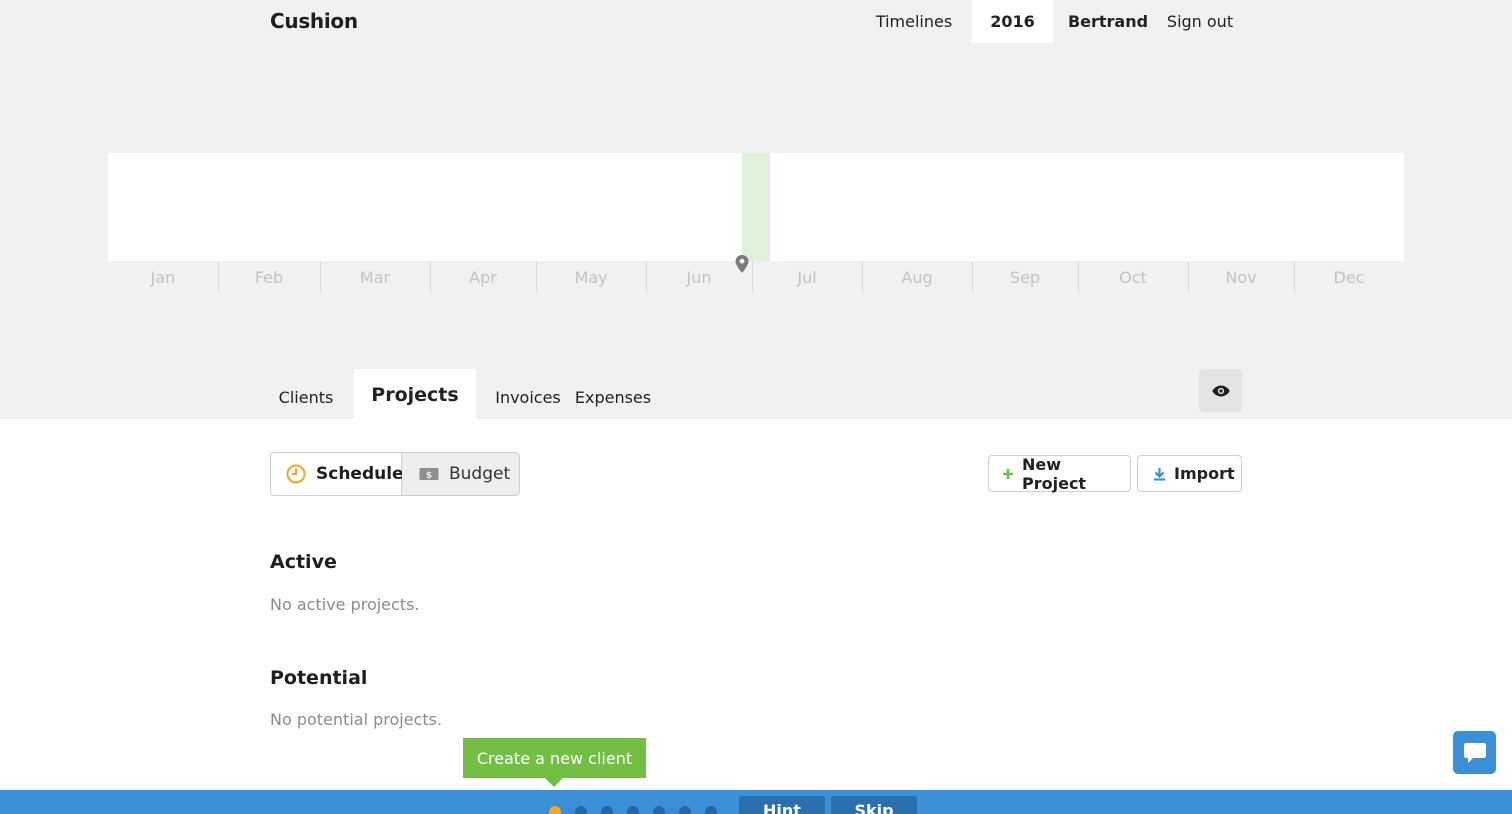 The width and height of the screenshot is (1512, 814). I want to click on eye-icon, so click(1220, 390).